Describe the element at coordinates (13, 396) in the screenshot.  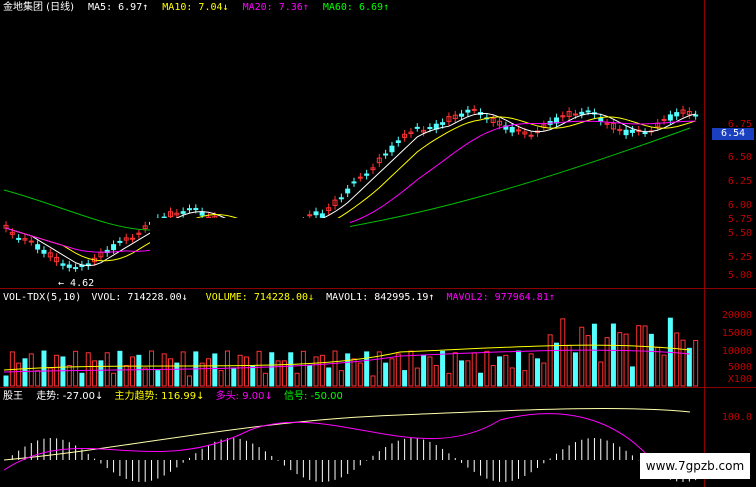
I see `indicator-name: 股王` at that location.